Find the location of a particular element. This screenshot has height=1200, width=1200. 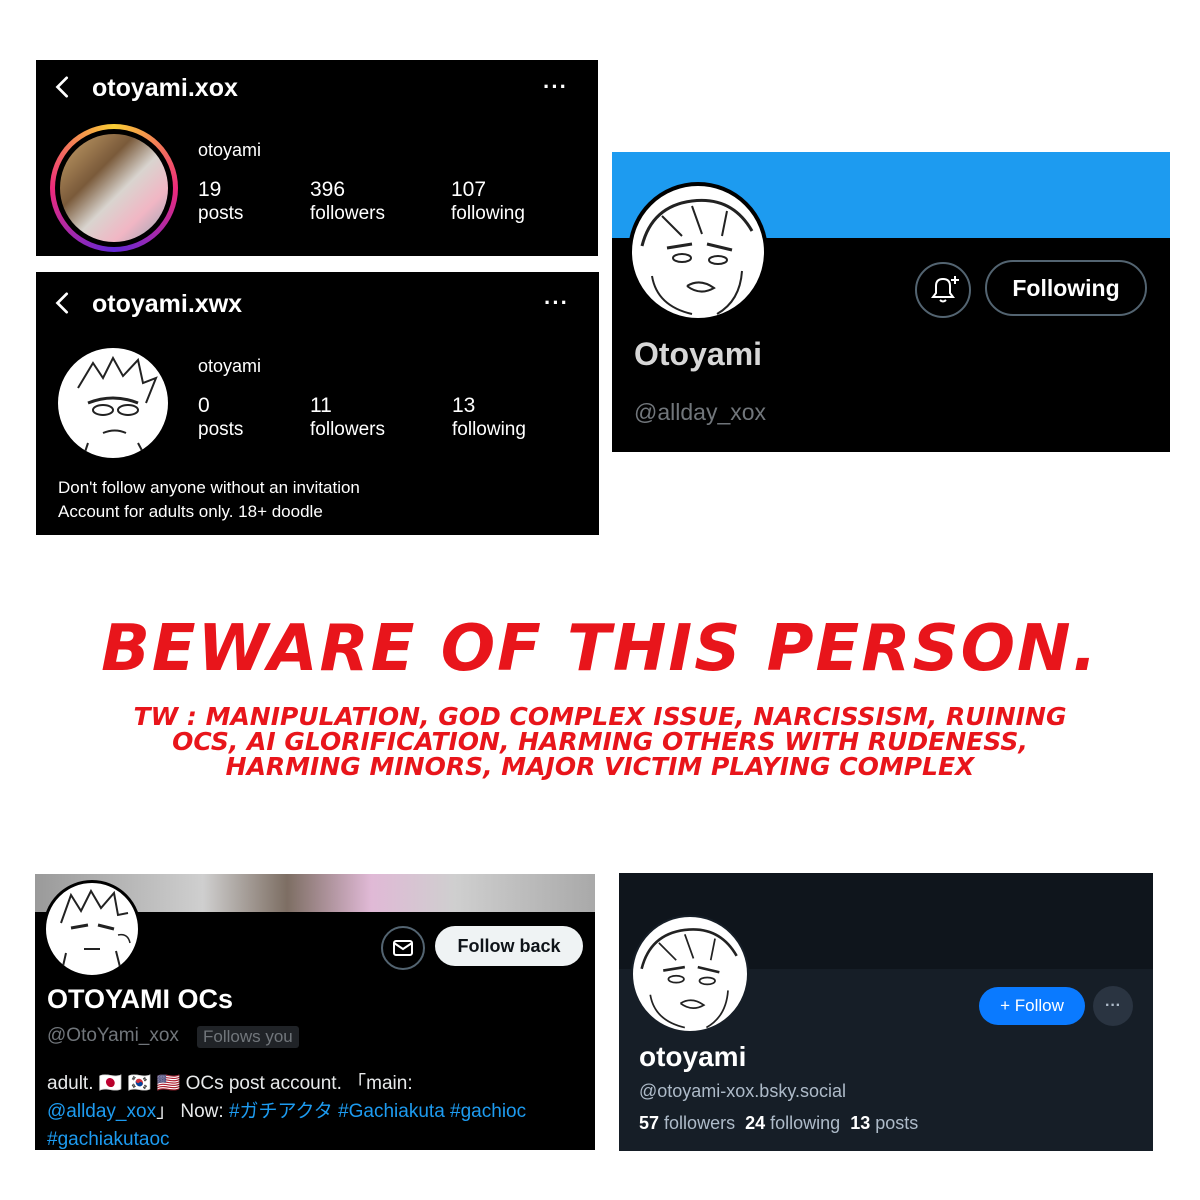

envelope-icon is located at coordinates (403, 948).